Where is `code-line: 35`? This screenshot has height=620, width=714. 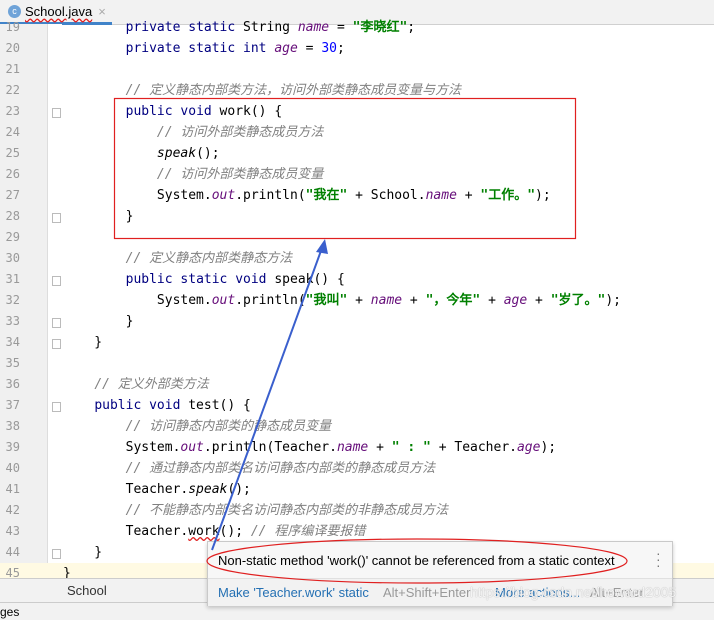
code-line: 35 is located at coordinates (357, 363).